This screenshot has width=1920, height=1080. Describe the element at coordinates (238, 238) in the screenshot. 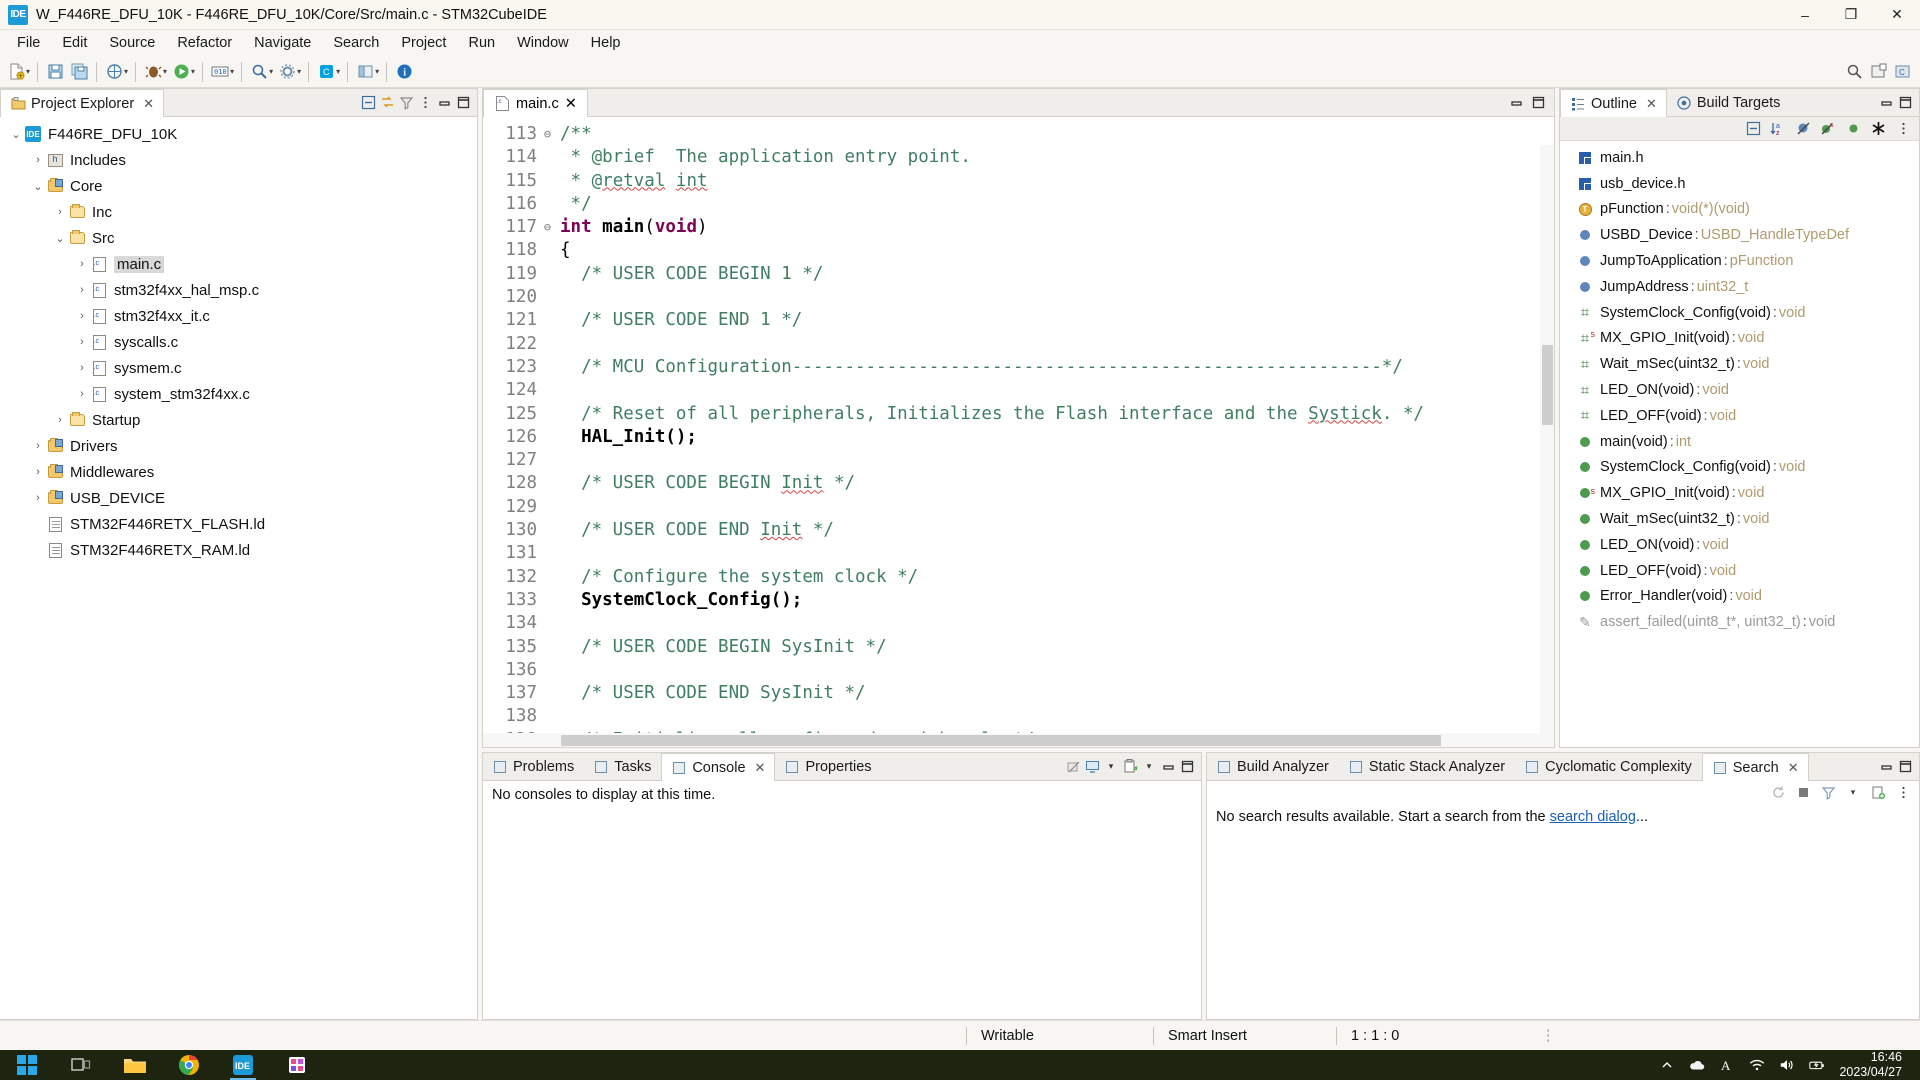

I see `tree-item: ⌄ Src` at that location.